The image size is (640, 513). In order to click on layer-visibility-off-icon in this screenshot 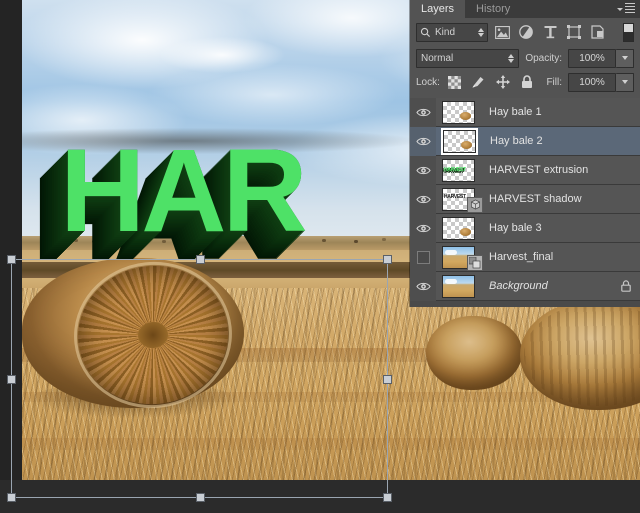, I will do `click(423, 257)`.